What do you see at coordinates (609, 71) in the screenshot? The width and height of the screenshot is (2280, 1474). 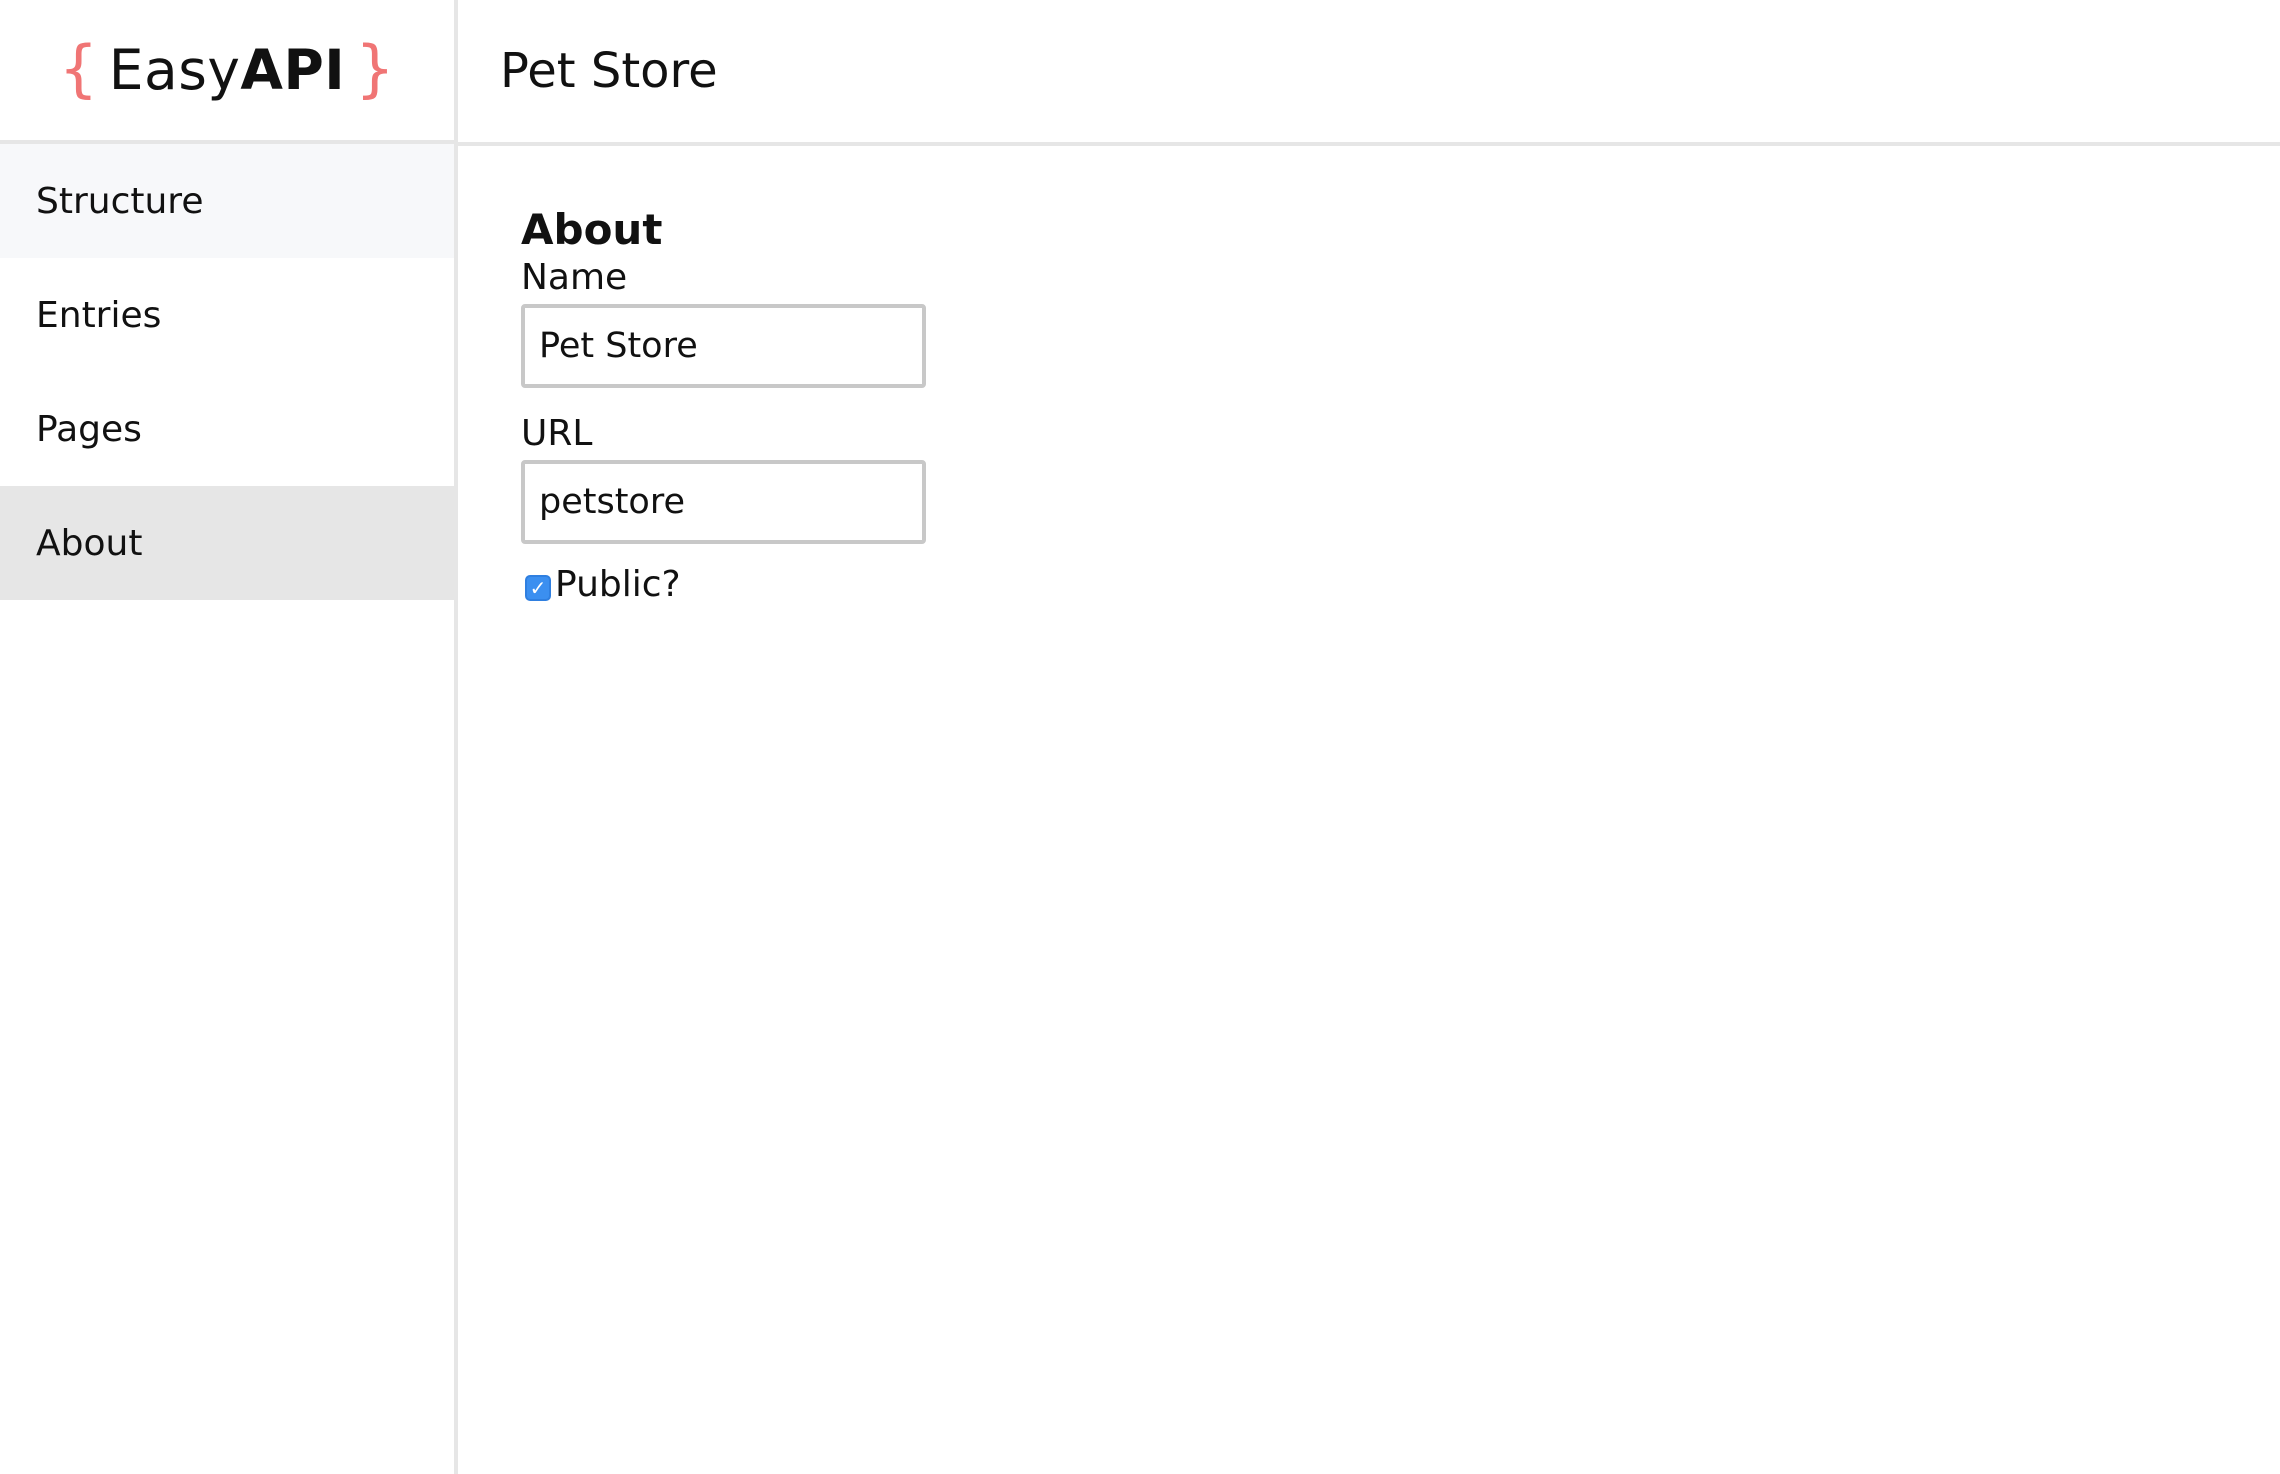 I see `page-title: Pet Store` at bounding box center [609, 71].